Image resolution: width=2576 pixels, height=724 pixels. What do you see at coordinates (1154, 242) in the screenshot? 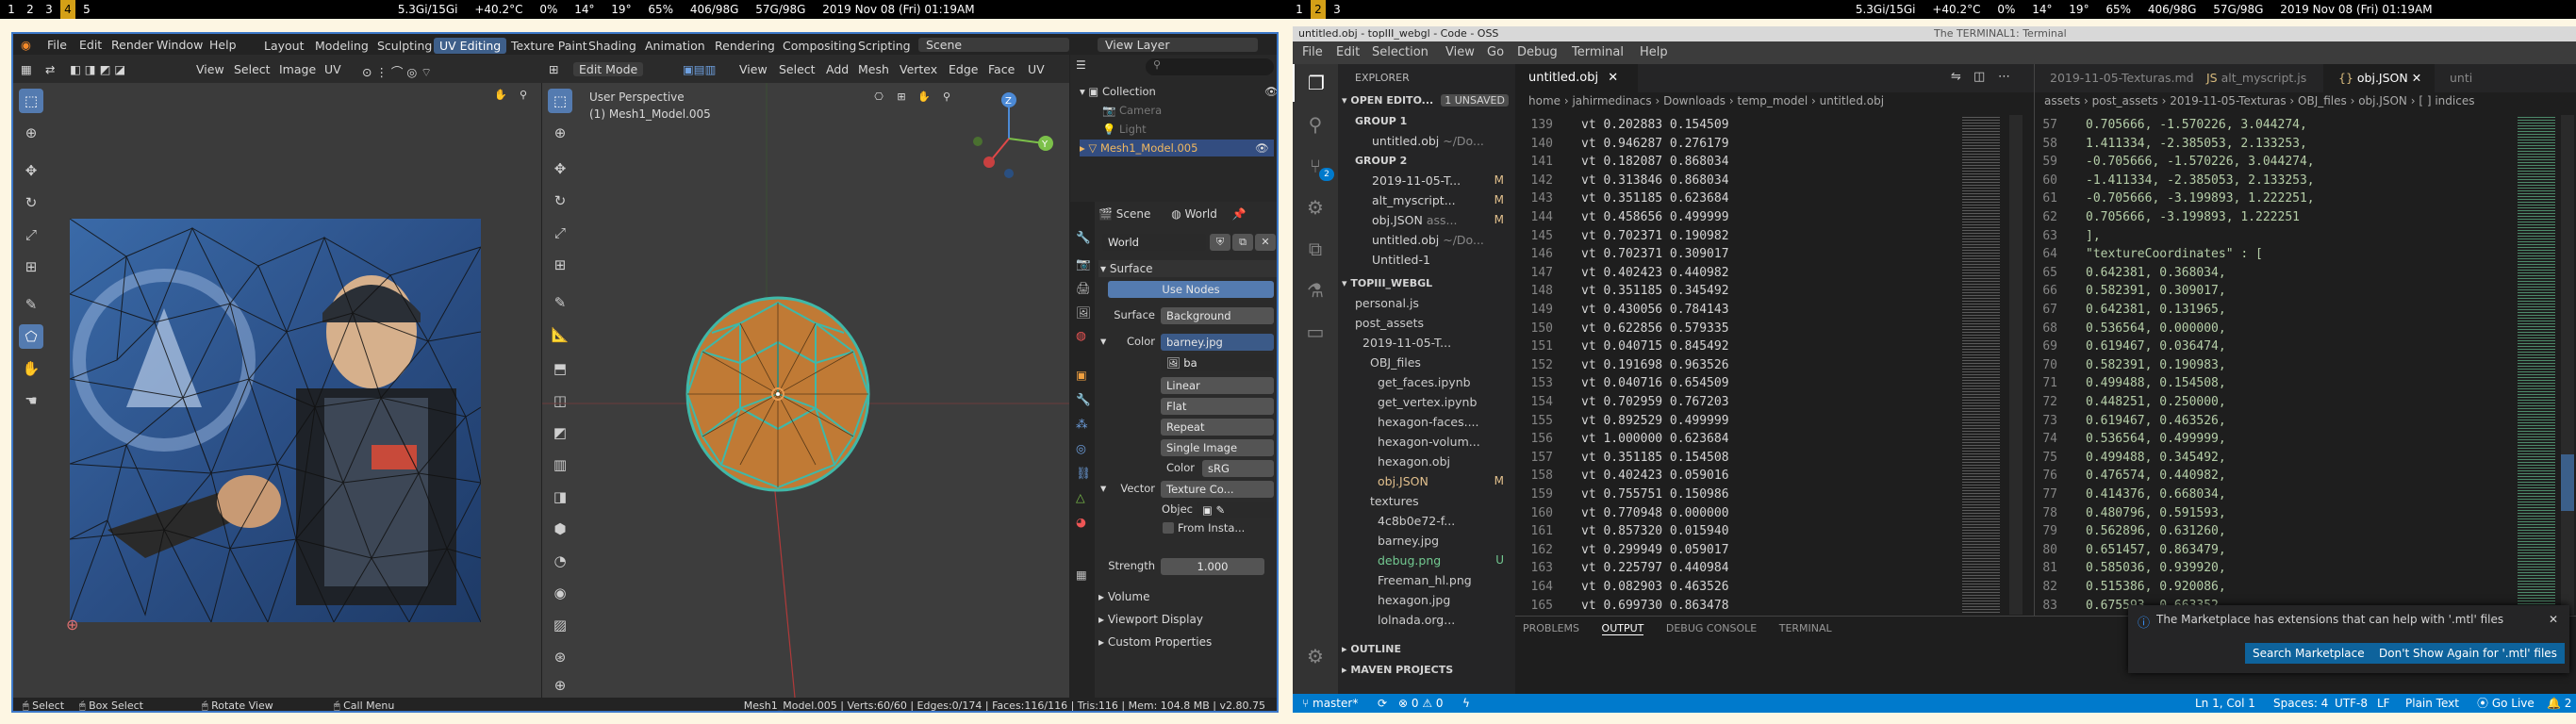
I see `world-datablock: World` at bounding box center [1154, 242].